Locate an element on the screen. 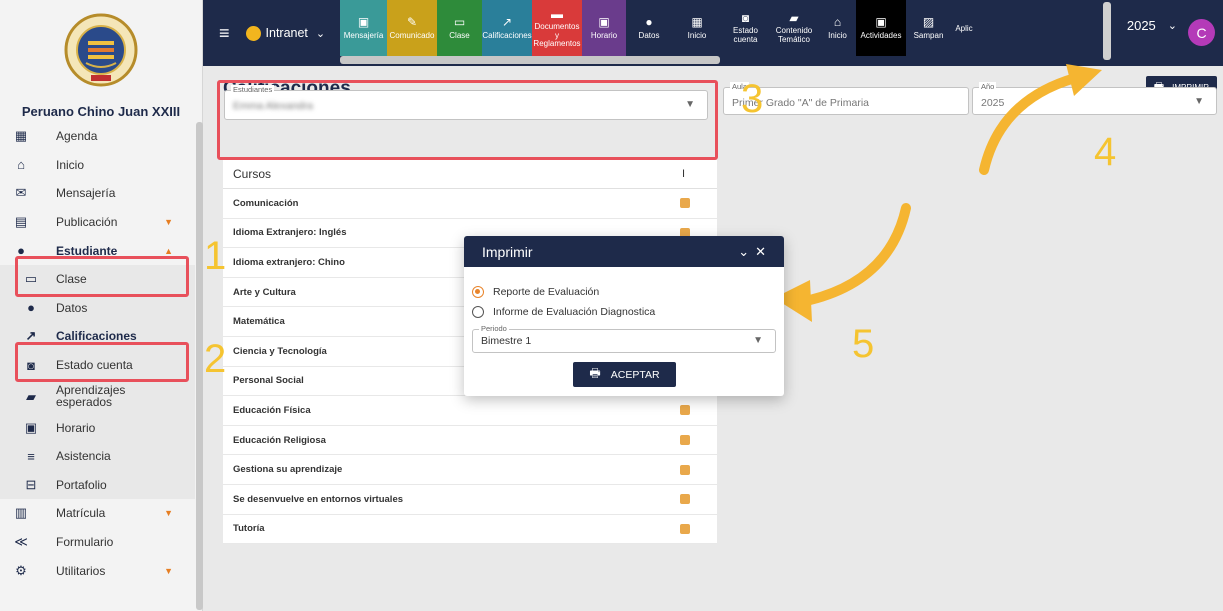 The height and width of the screenshot is (611, 1223). dialog-header: Imprimir ⌄✕ is located at coordinates (624, 251).